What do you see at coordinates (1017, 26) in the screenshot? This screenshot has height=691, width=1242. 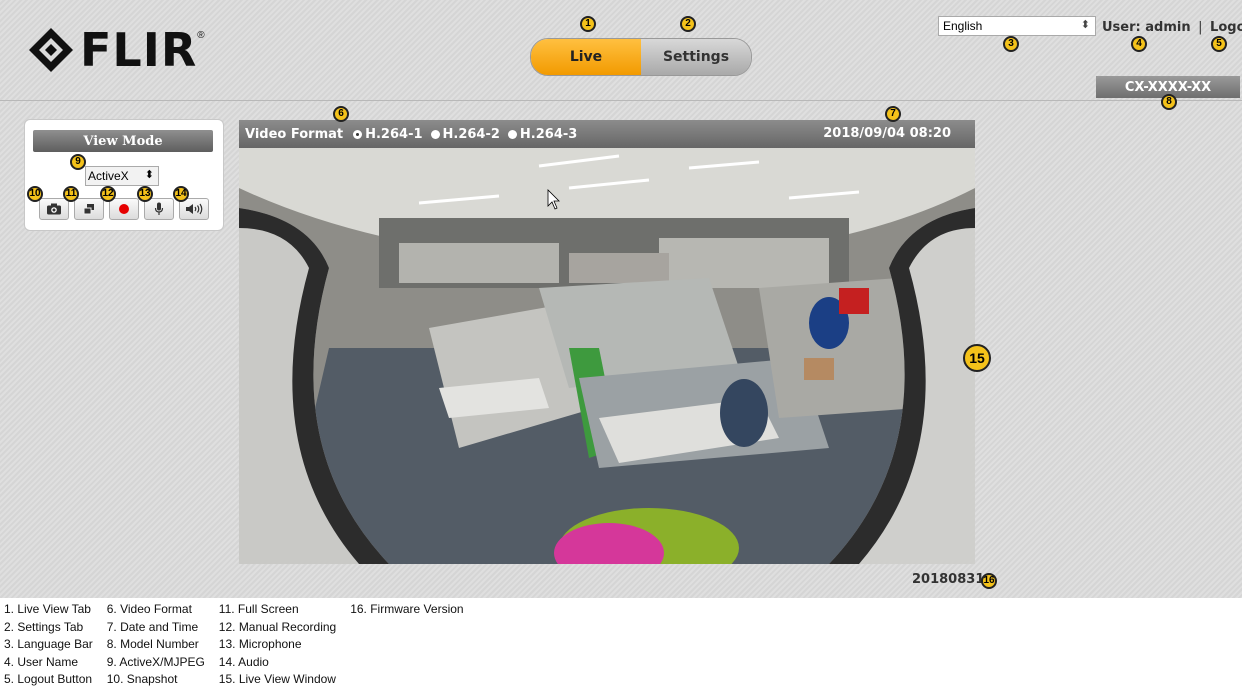 I see `language-select: English ⬍` at bounding box center [1017, 26].